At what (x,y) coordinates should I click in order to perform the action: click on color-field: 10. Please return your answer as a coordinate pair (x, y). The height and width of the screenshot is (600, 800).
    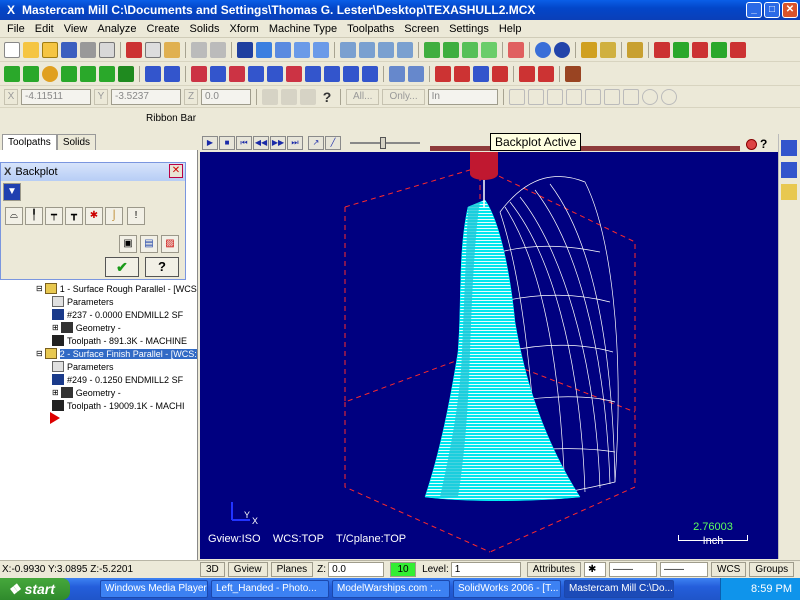
    Looking at the image, I should click on (403, 569).